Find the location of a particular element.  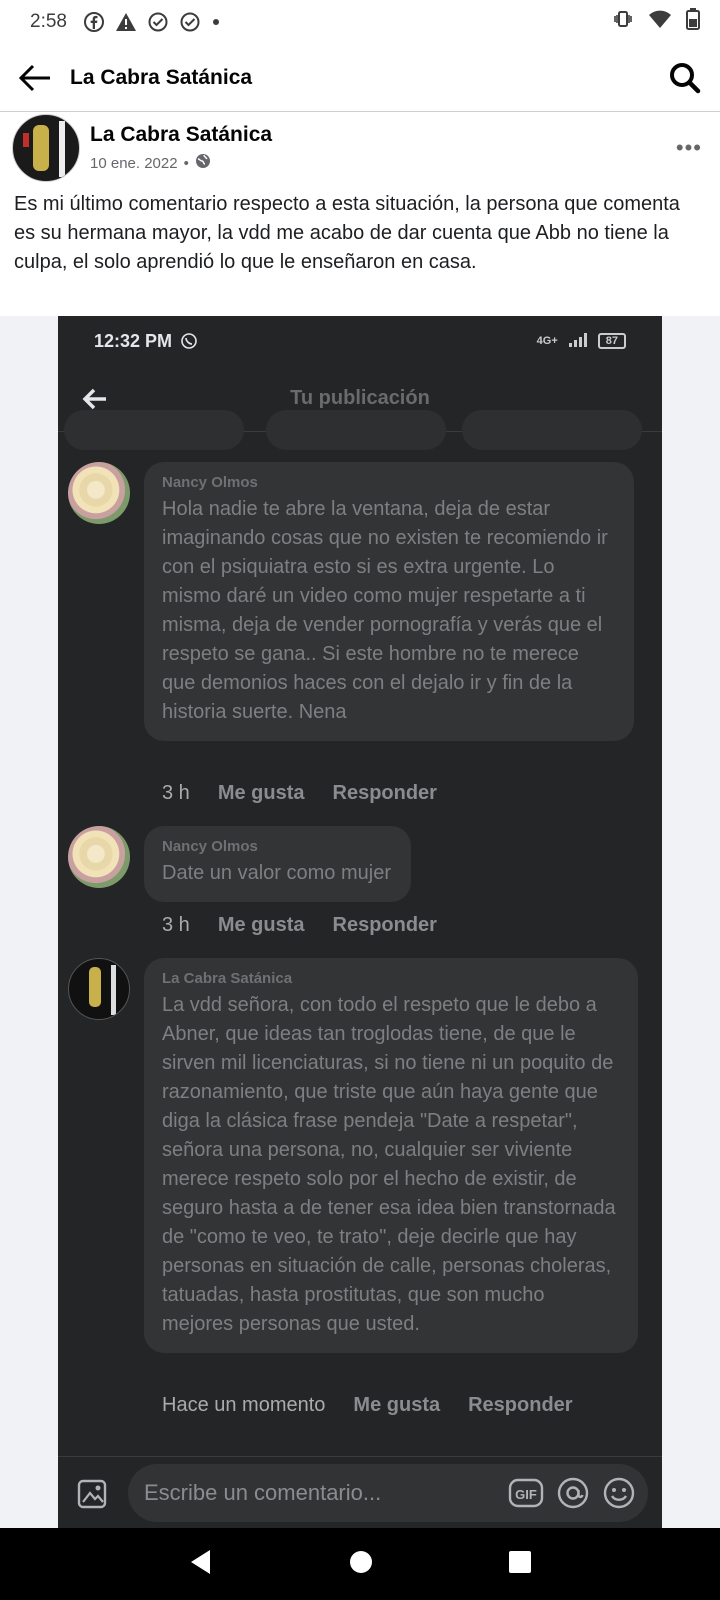

image-icon is located at coordinates (93, 1493).